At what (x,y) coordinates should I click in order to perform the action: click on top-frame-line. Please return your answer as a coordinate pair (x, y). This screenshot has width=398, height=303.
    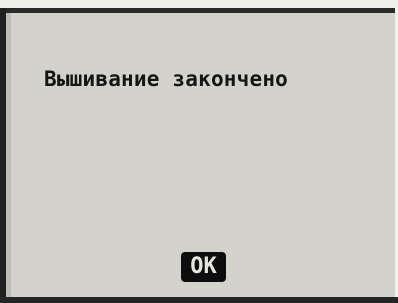
    Looking at the image, I should click on (199, 10).